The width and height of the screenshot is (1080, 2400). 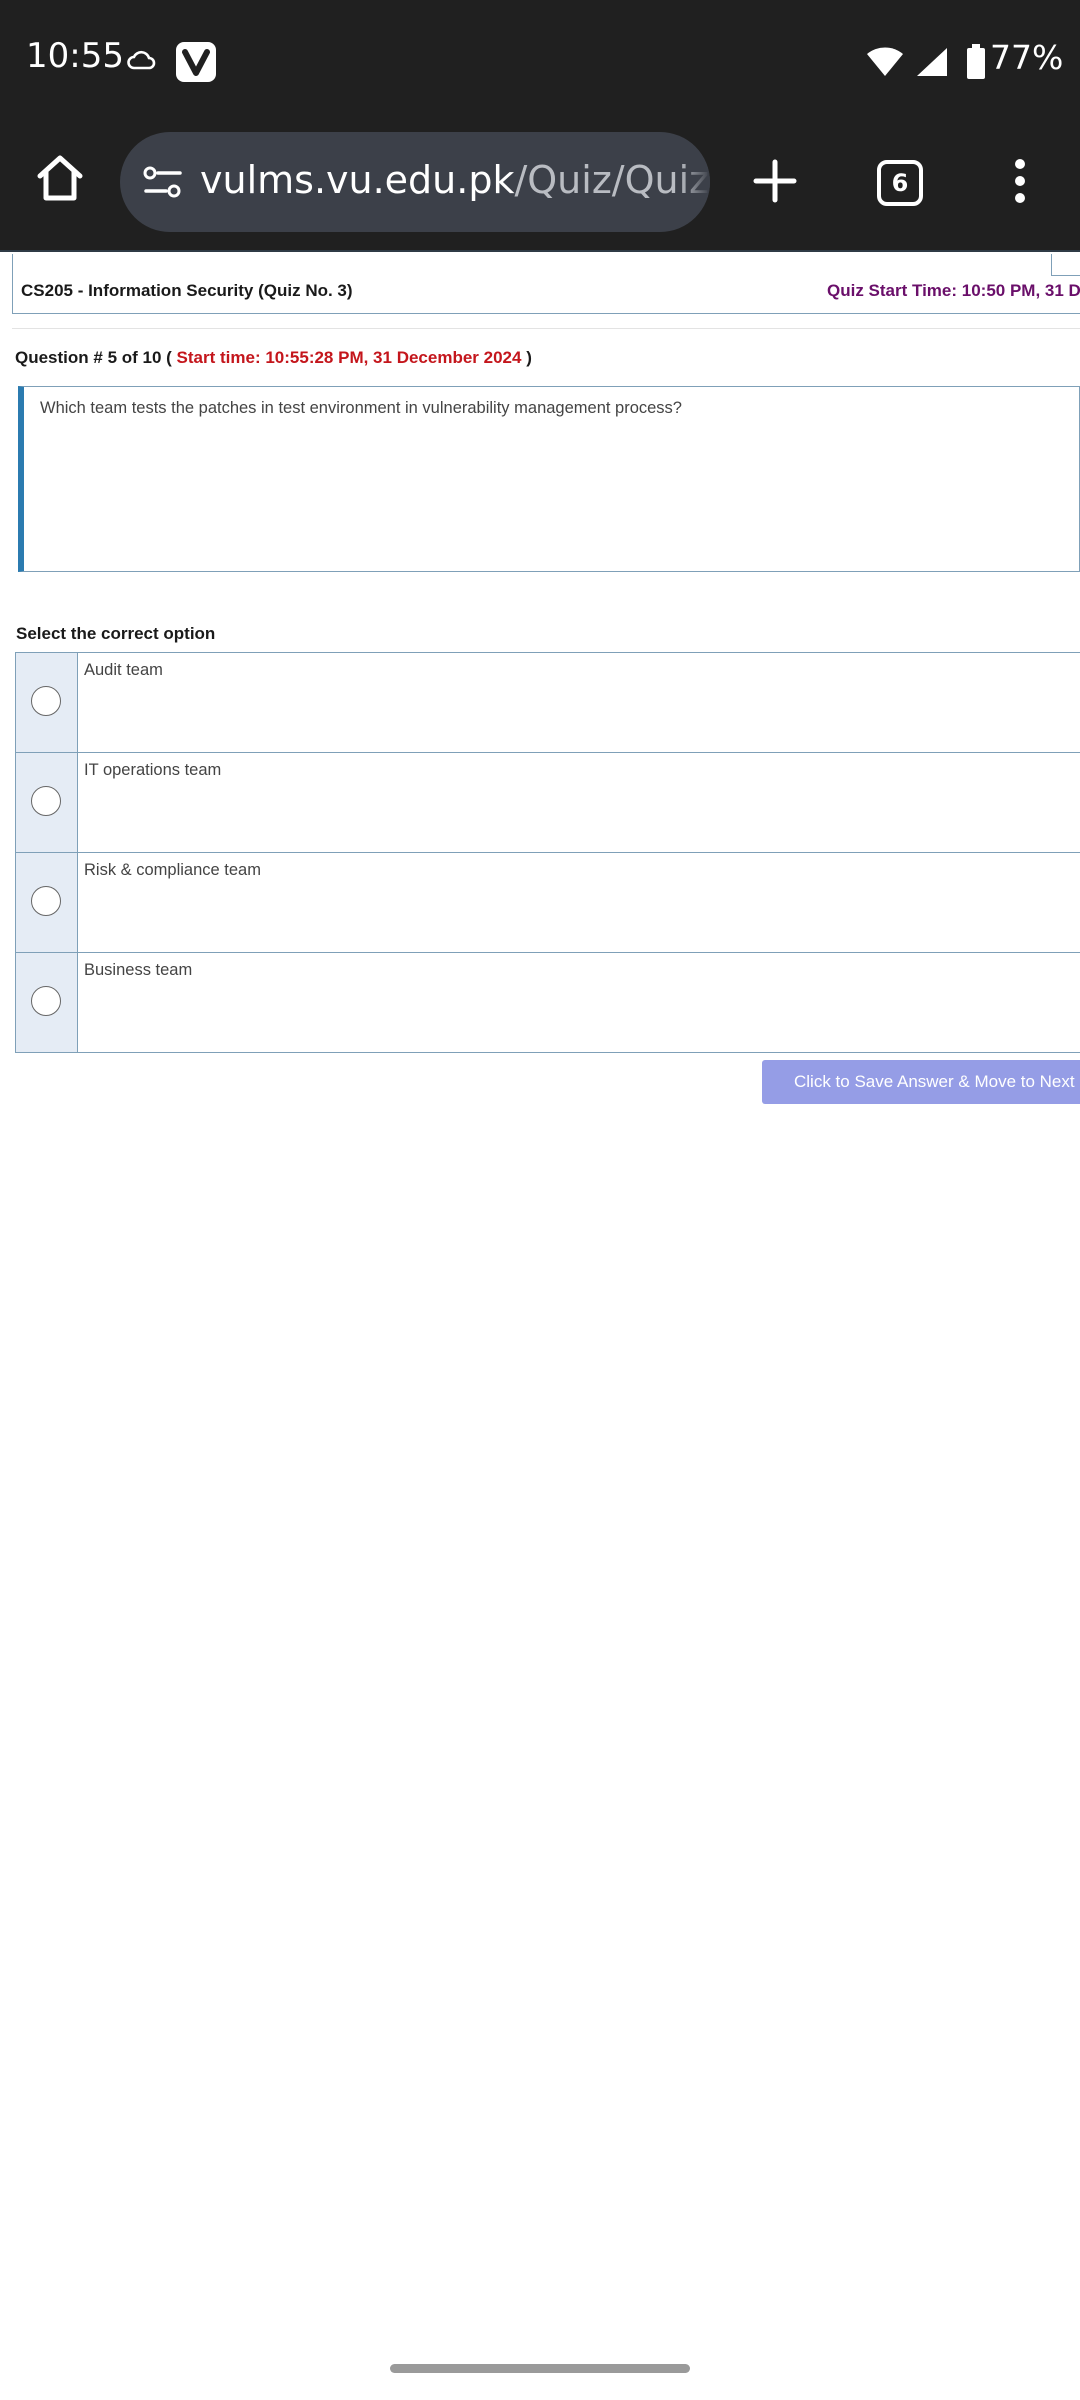 I want to click on option-label: Business team, so click(x=138, y=970).